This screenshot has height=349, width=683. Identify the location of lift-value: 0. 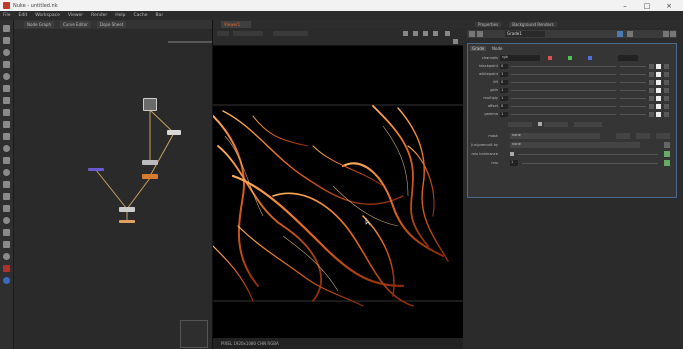
(504, 82).